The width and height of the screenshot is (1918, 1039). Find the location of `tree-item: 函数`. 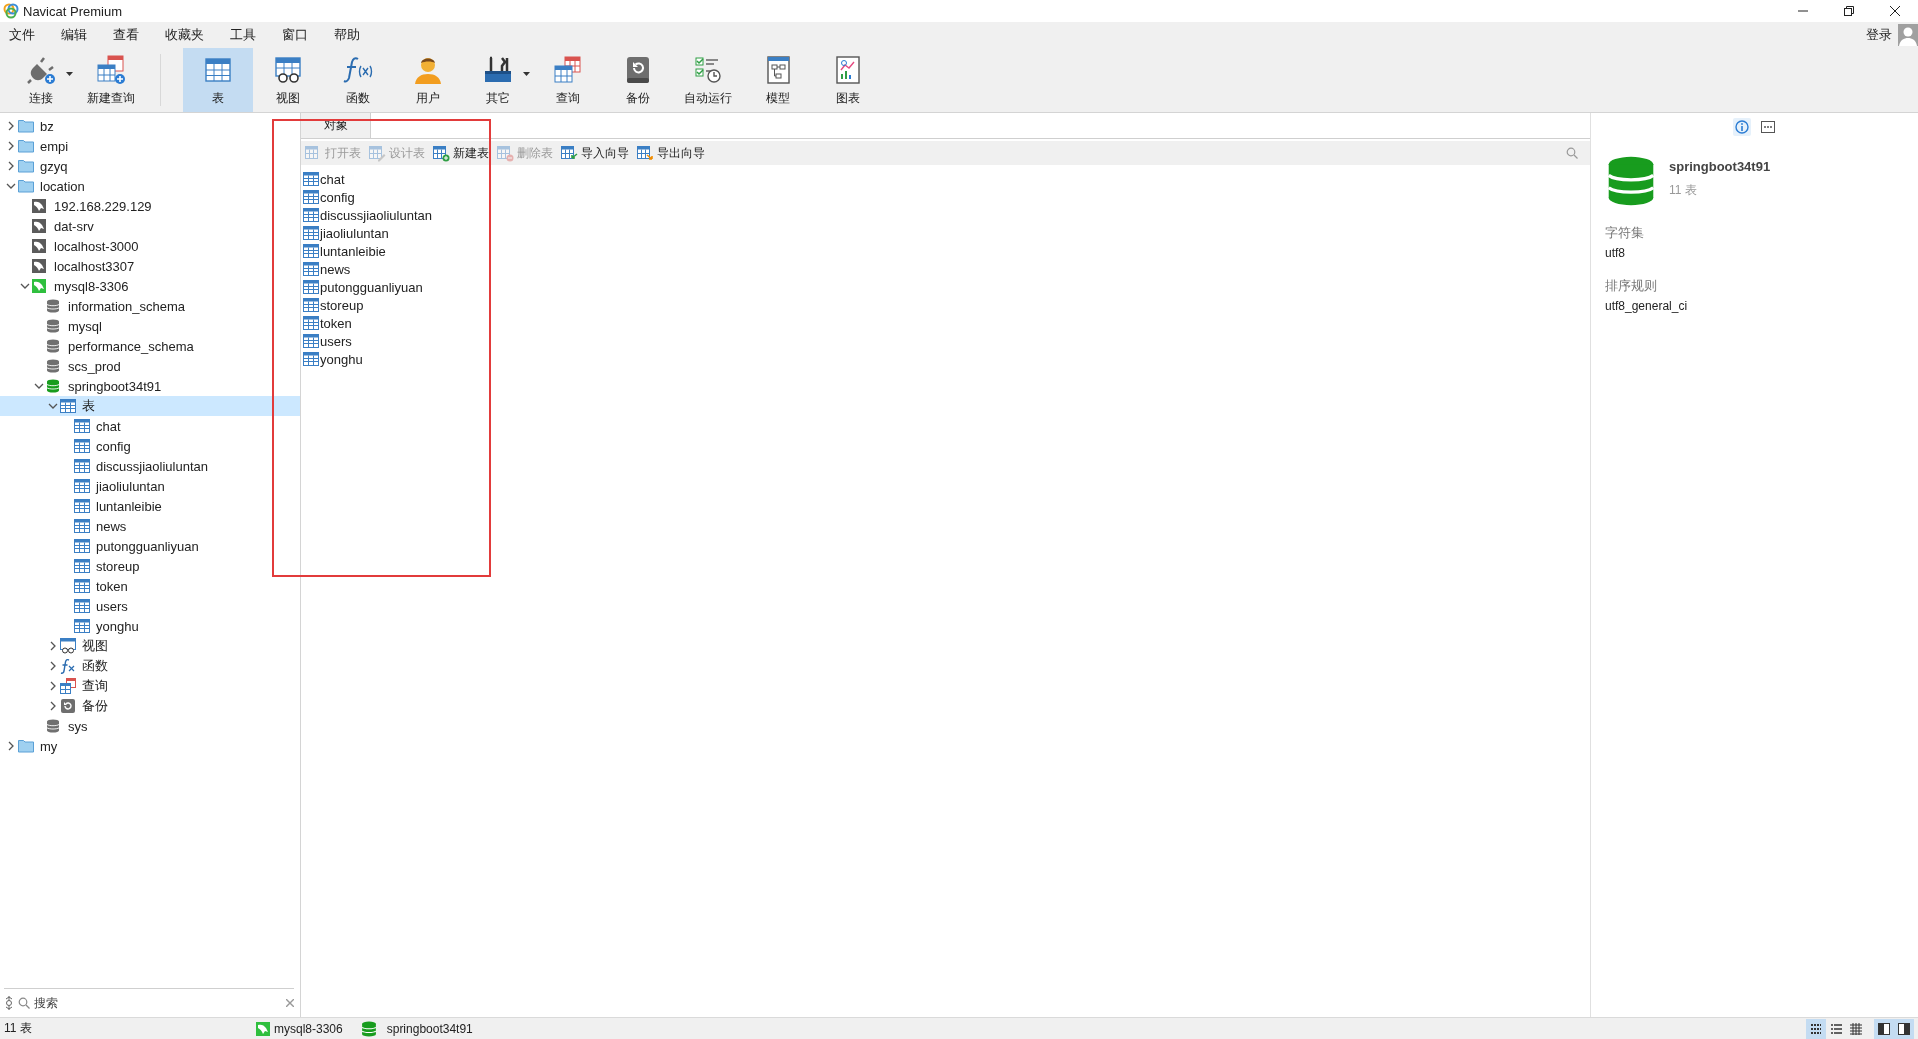

tree-item: 函数 is located at coordinates (150, 666).